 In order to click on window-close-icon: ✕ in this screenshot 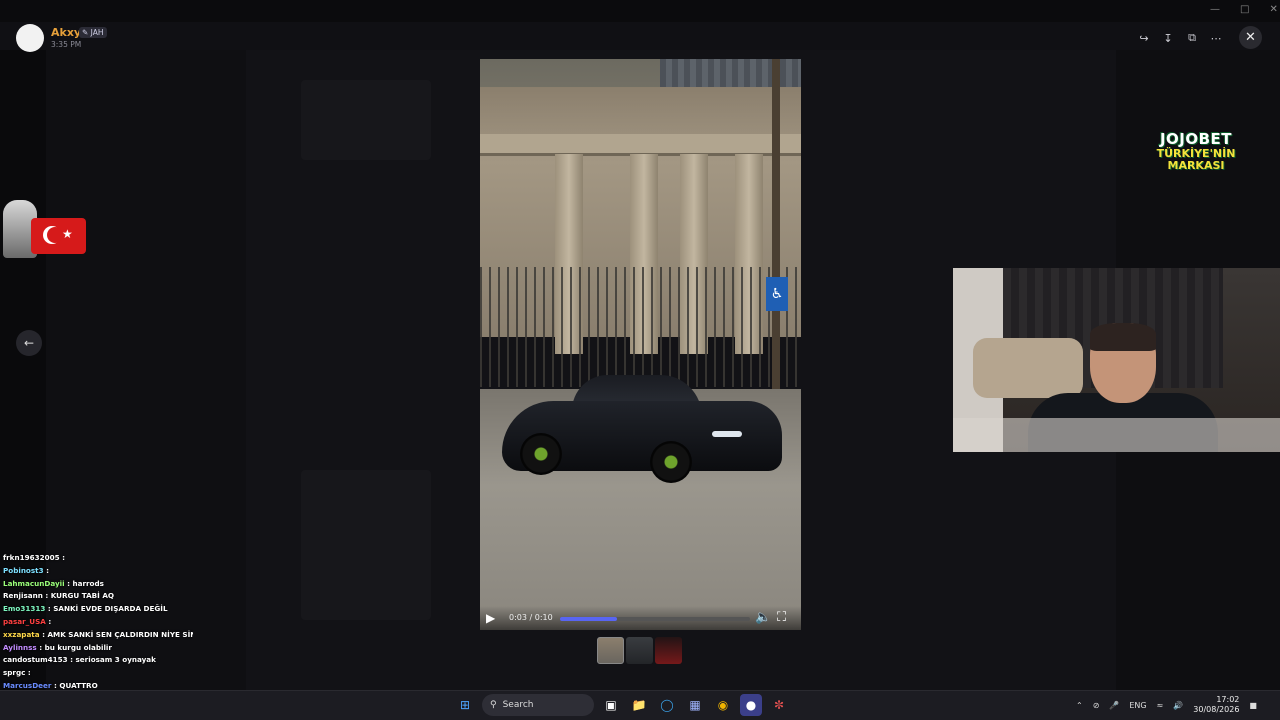, I will do `click(1273, 9)`.